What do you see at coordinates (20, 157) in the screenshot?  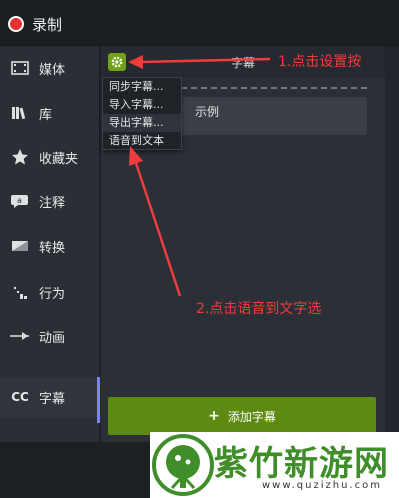 I see `star-icon` at bounding box center [20, 157].